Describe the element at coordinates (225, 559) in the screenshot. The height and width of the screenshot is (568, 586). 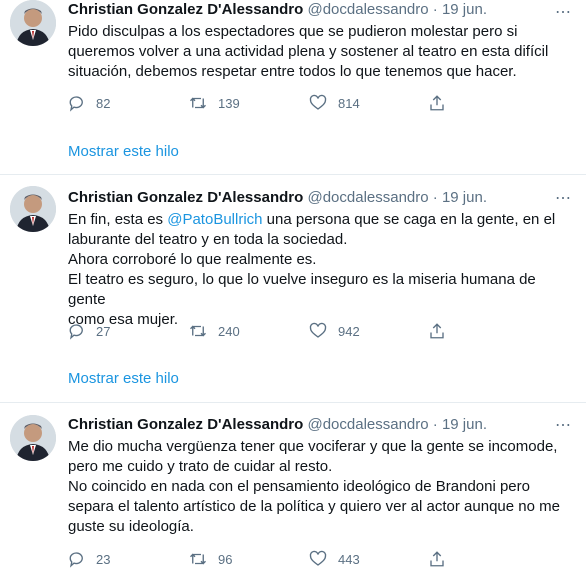
I see `retweet-count: 96` at that location.